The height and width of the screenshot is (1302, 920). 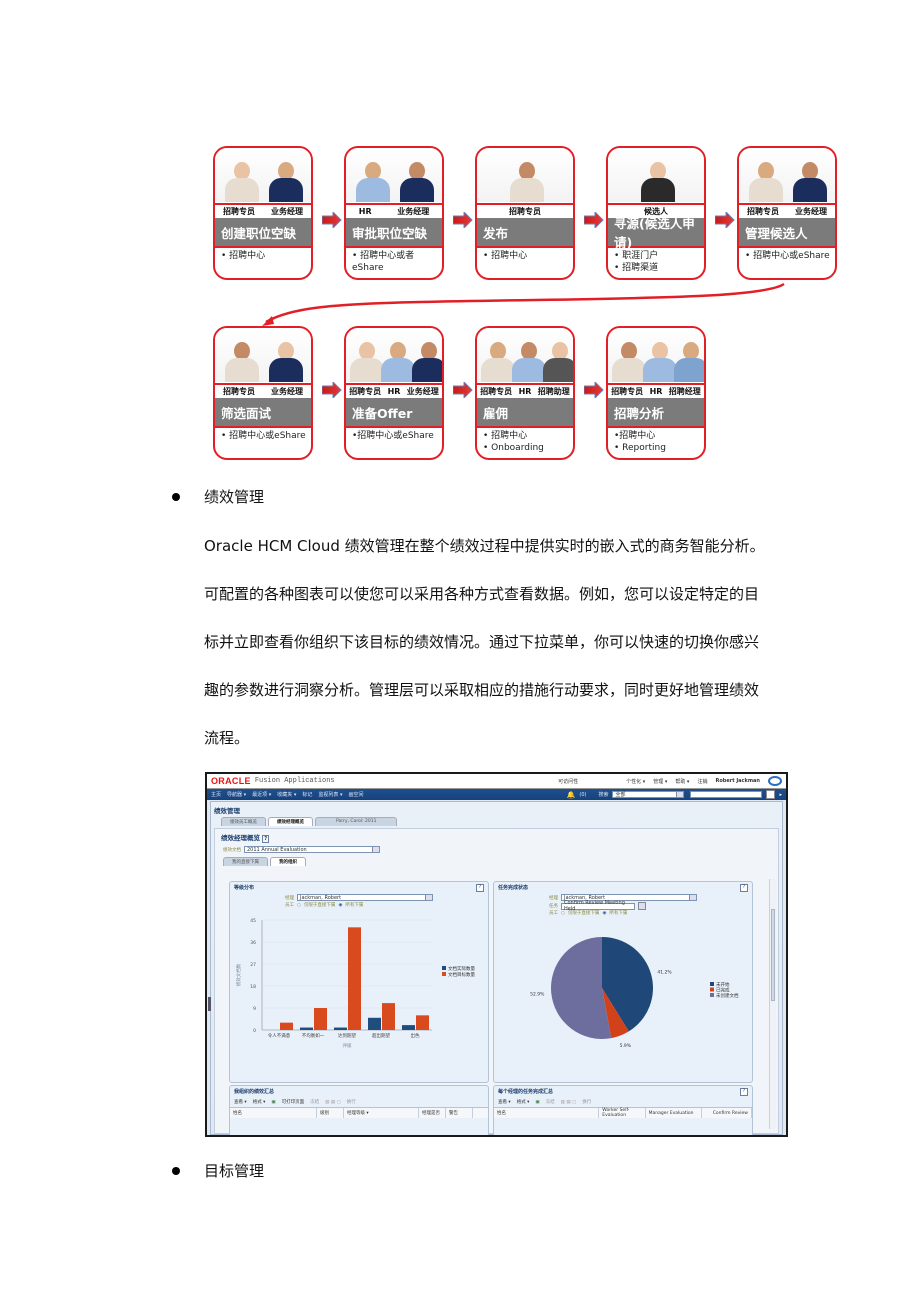 I want to click on product-name: Fusion Applications, so click(x=294, y=781).